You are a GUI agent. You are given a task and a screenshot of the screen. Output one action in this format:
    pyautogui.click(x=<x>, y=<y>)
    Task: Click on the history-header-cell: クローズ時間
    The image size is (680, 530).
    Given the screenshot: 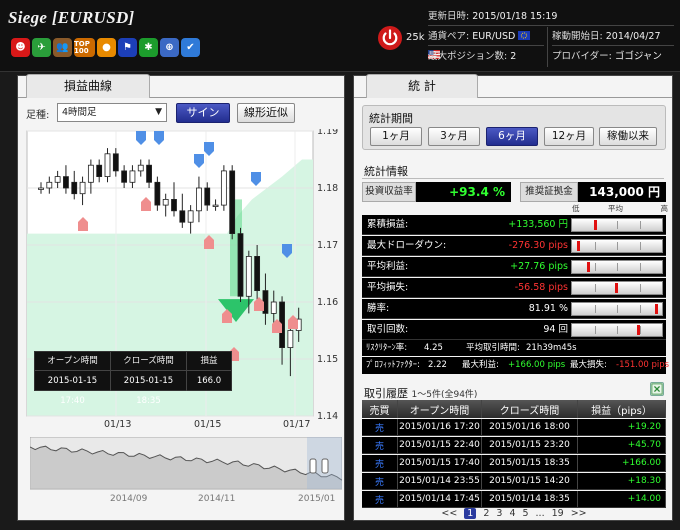 What is the action you would take?
    pyautogui.click(x=530, y=409)
    